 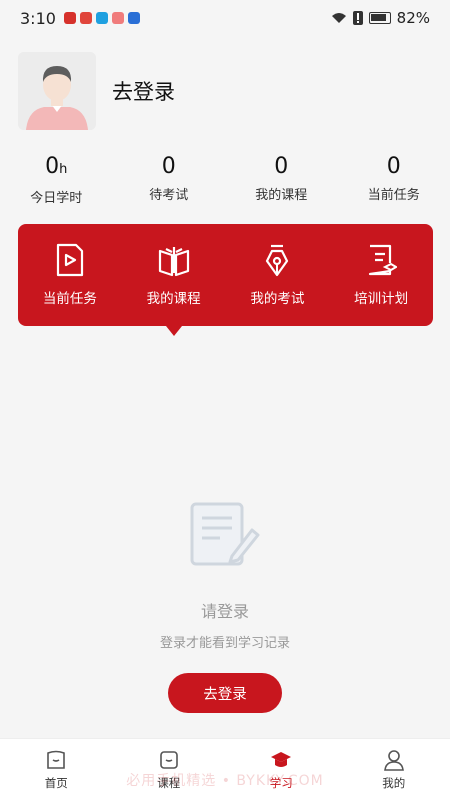 What do you see at coordinates (281, 195) in the screenshot?
I see `stat-label: 我的课程` at bounding box center [281, 195].